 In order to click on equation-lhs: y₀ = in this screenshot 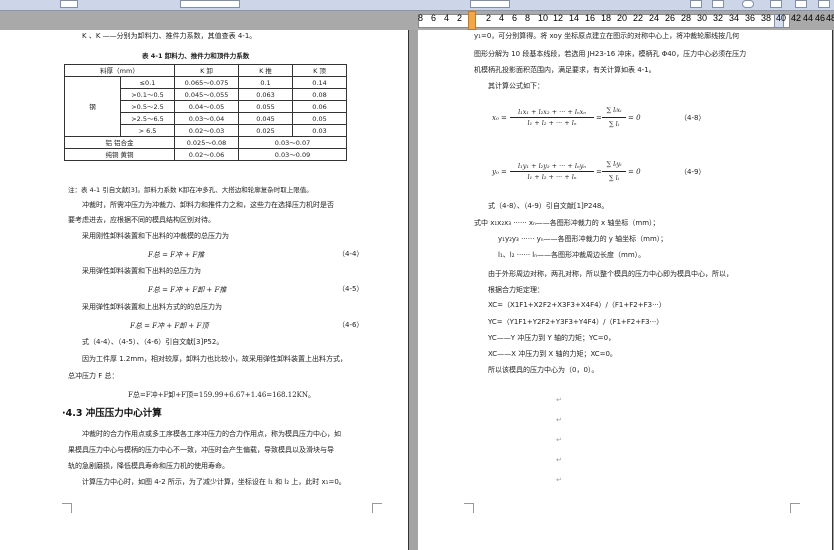, I will do `click(499, 172)`.